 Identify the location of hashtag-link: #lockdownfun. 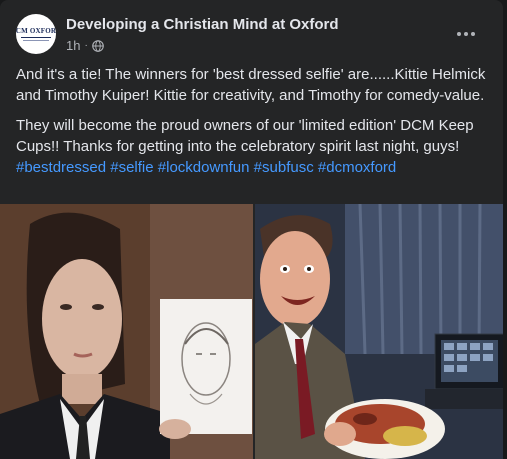
(204, 167).